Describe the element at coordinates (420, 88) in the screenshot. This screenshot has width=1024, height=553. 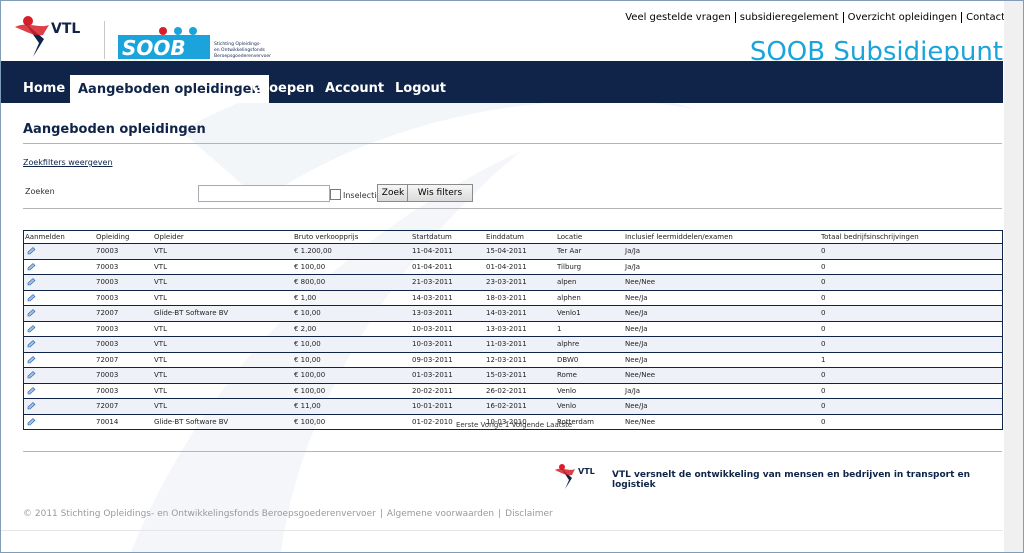
I see `nav-logout: Logout` at that location.